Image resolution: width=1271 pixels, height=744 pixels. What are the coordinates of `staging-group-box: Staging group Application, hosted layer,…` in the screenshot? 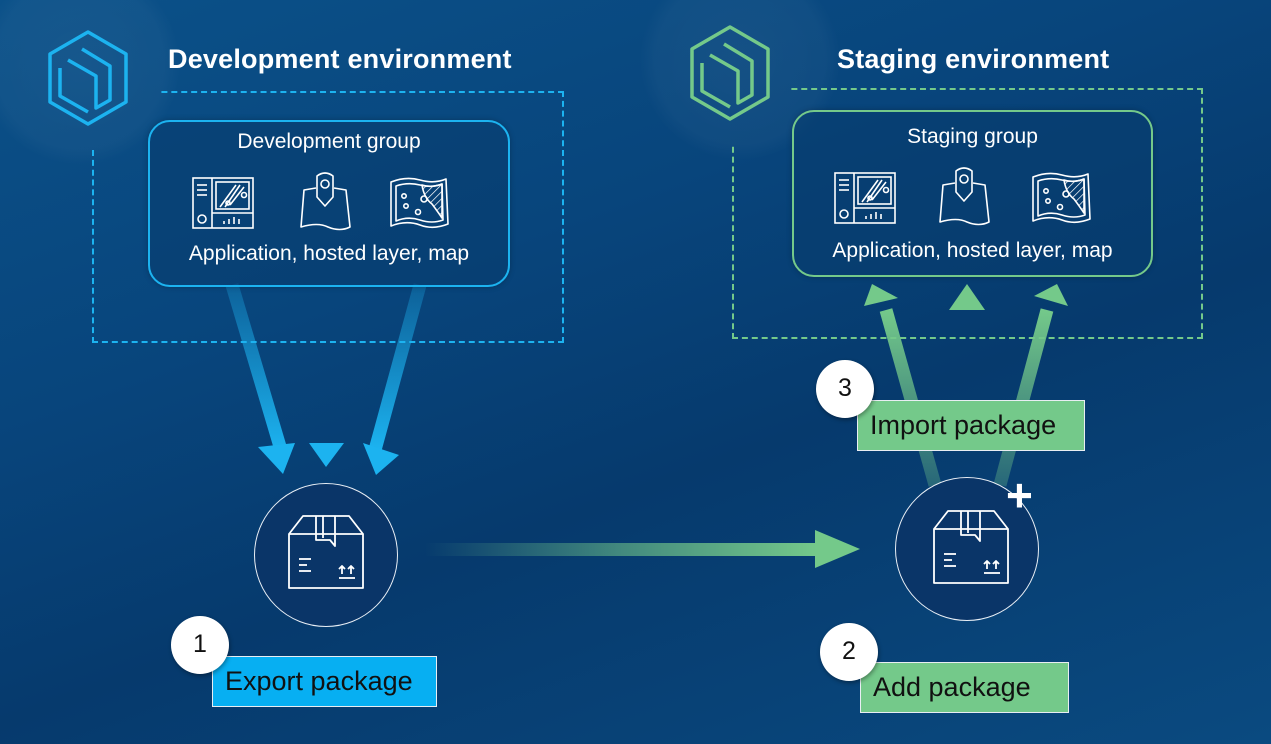 It's located at (972, 193).